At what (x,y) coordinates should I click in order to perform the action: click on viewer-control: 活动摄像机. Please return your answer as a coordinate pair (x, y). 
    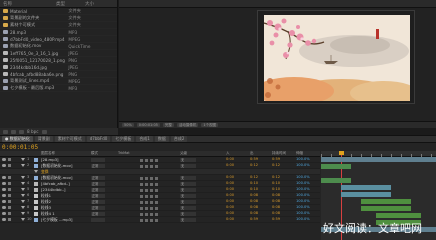
    Looking at the image, I should click on (187, 125).